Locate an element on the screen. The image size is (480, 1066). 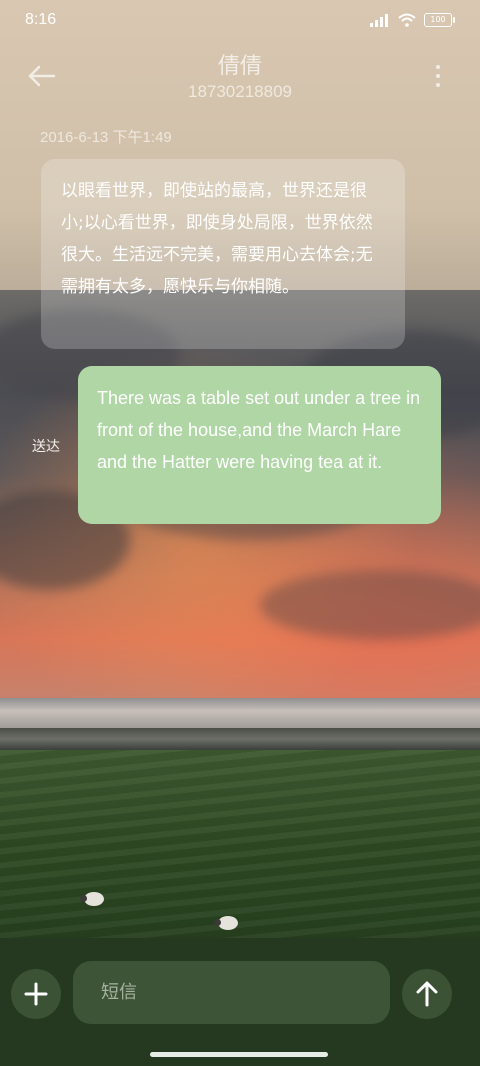
send-button is located at coordinates (427, 994).